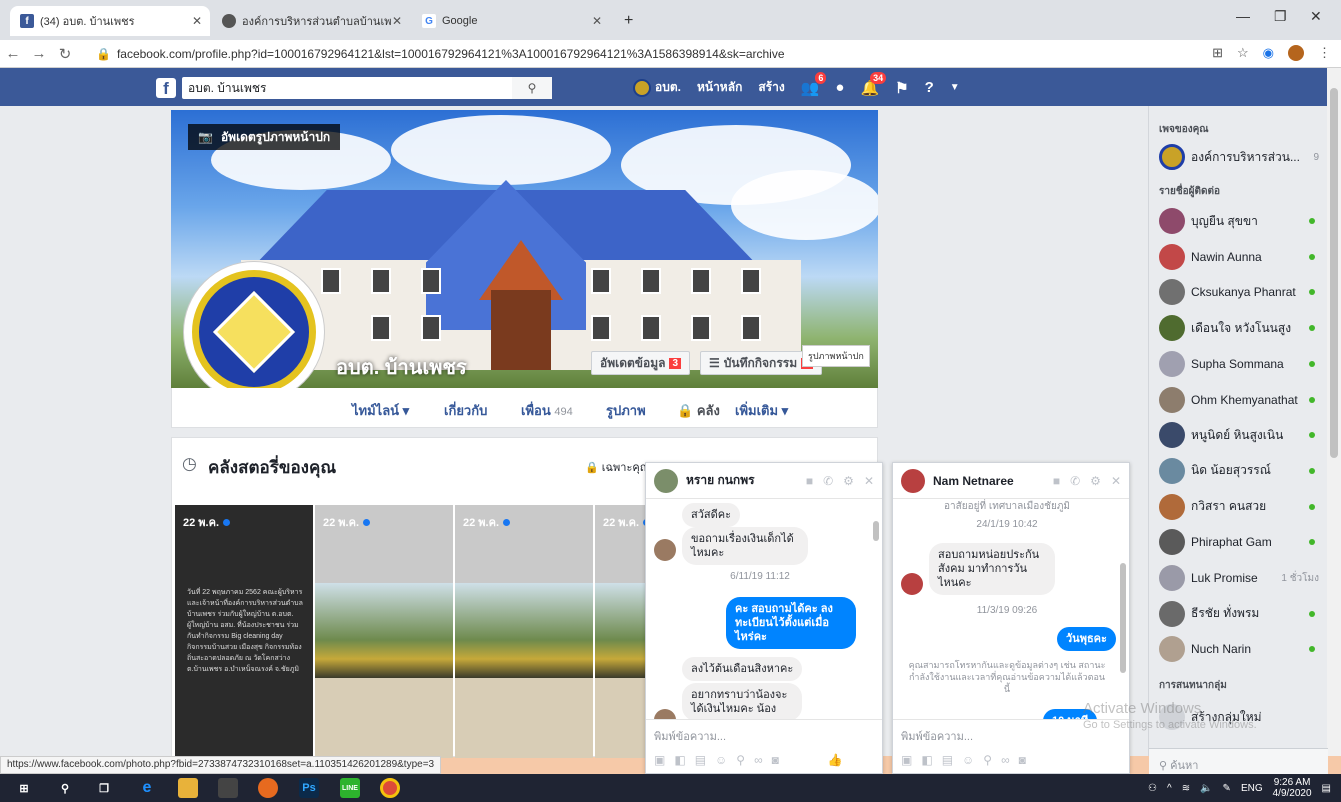  Describe the element at coordinates (698, 410) in the screenshot. I see `tab-archive: 🔒 คลัง` at that location.